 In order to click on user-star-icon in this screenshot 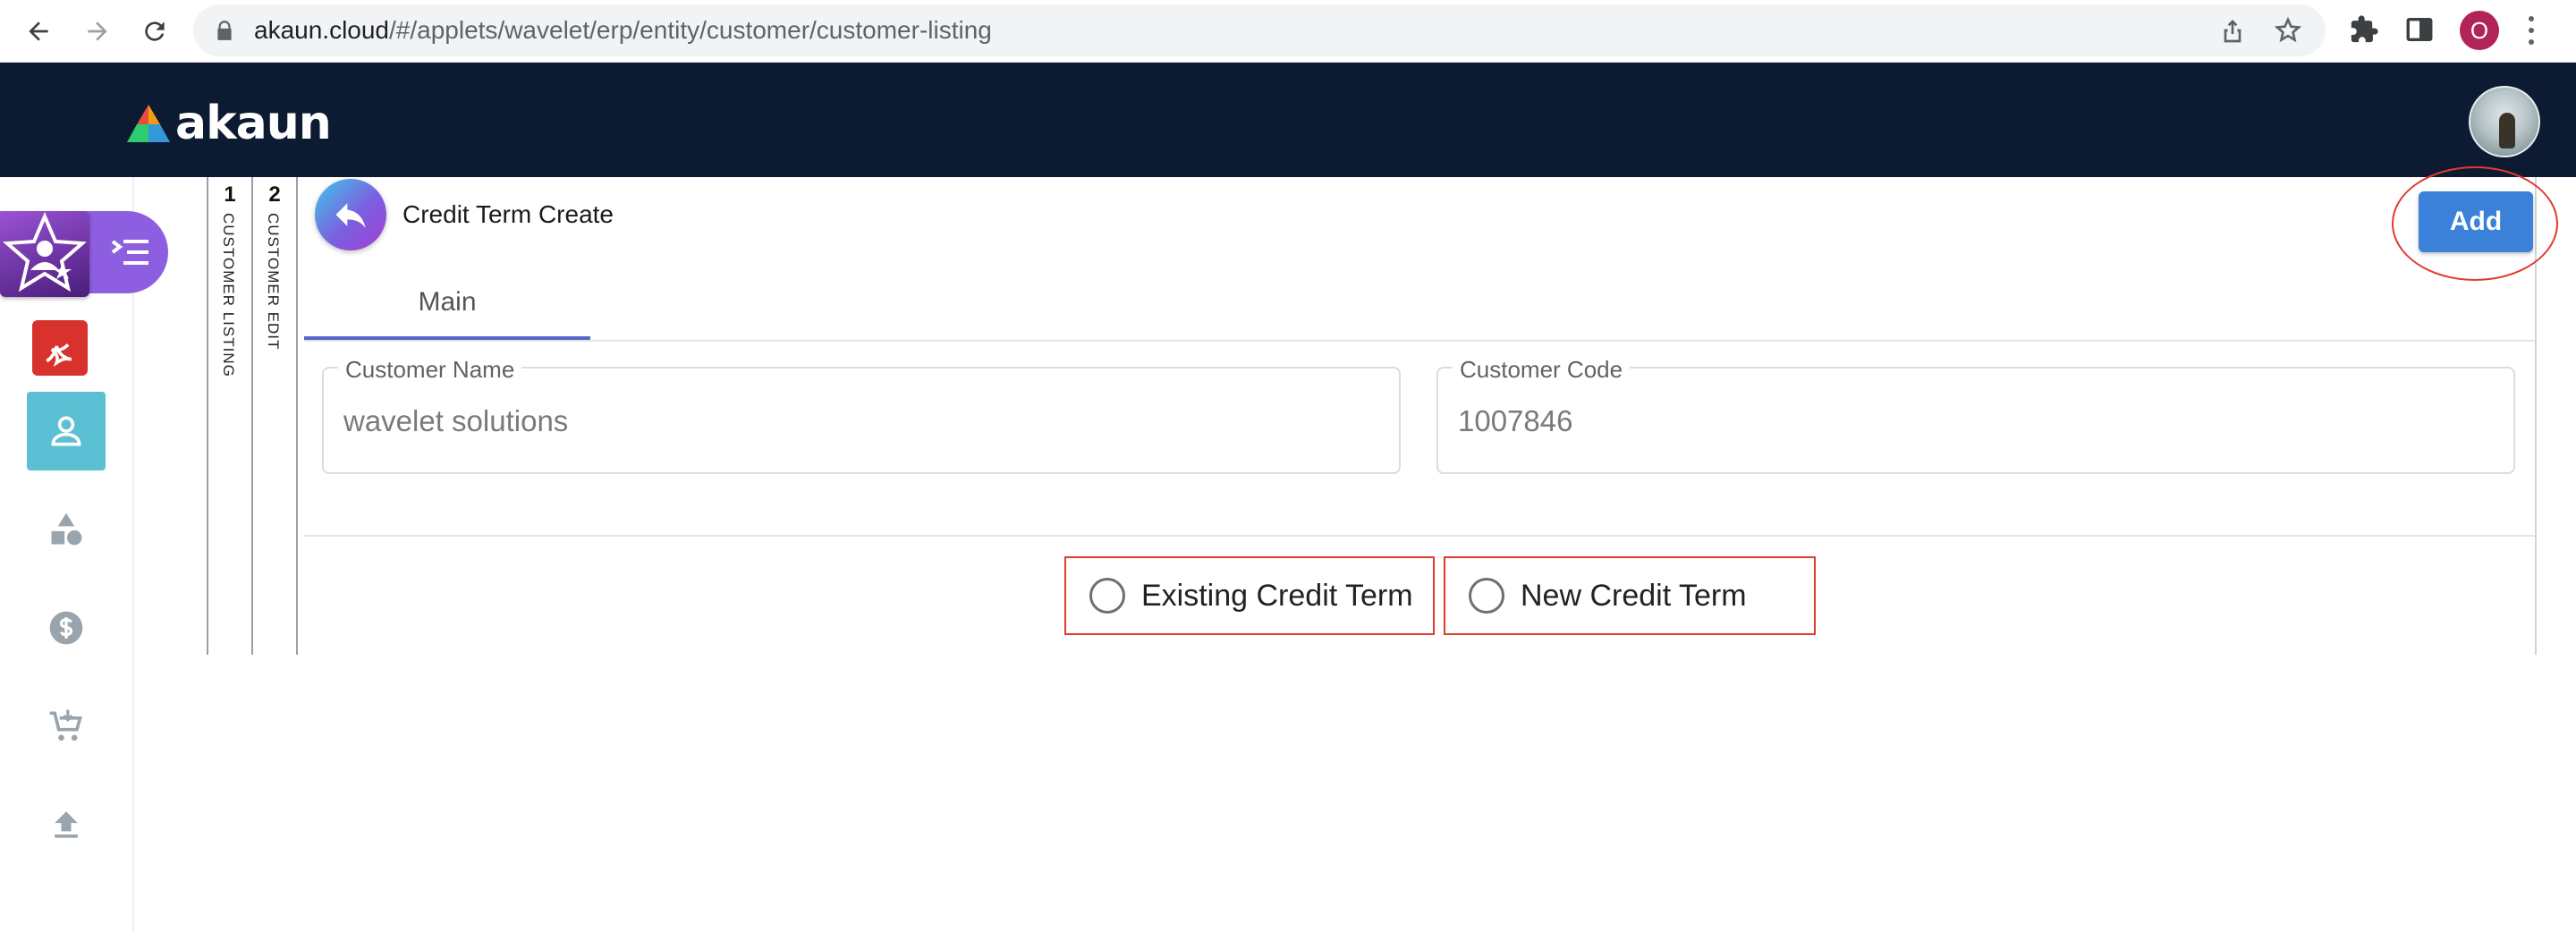, I will do `click(44, 254)`.